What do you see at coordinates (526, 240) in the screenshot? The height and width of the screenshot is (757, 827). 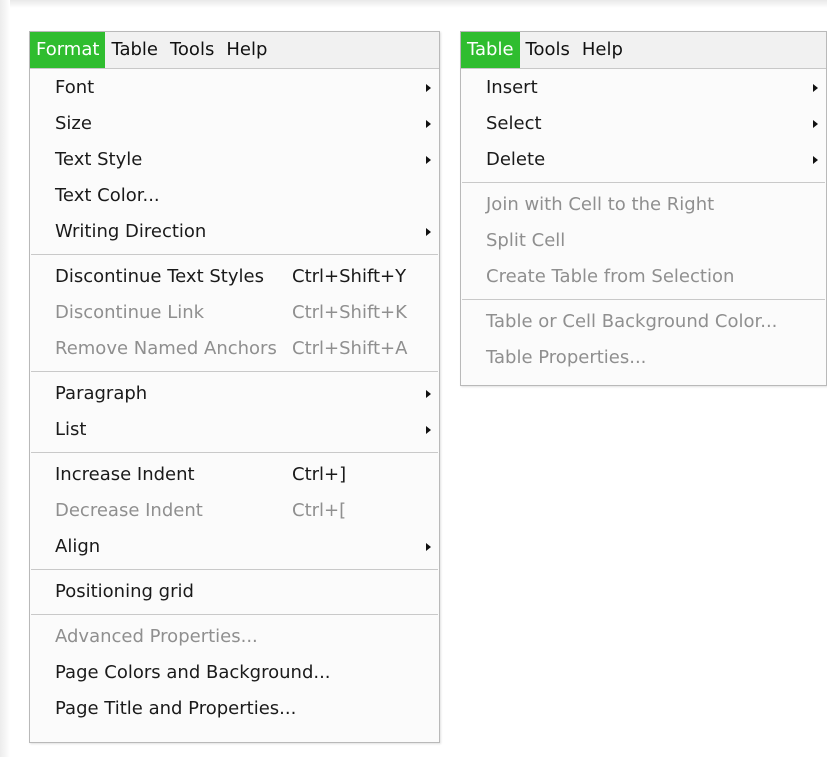 I see `menu-item-label: Split Cell` at bounding box center [526, 240].